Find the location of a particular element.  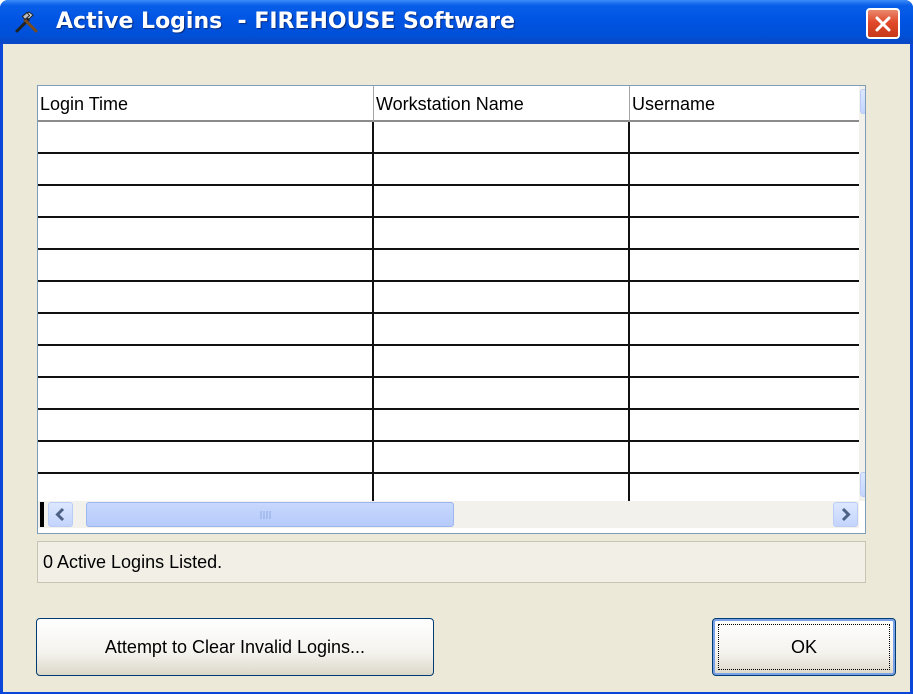

horizontal-scrollbar is located at coordinates (448, 514).